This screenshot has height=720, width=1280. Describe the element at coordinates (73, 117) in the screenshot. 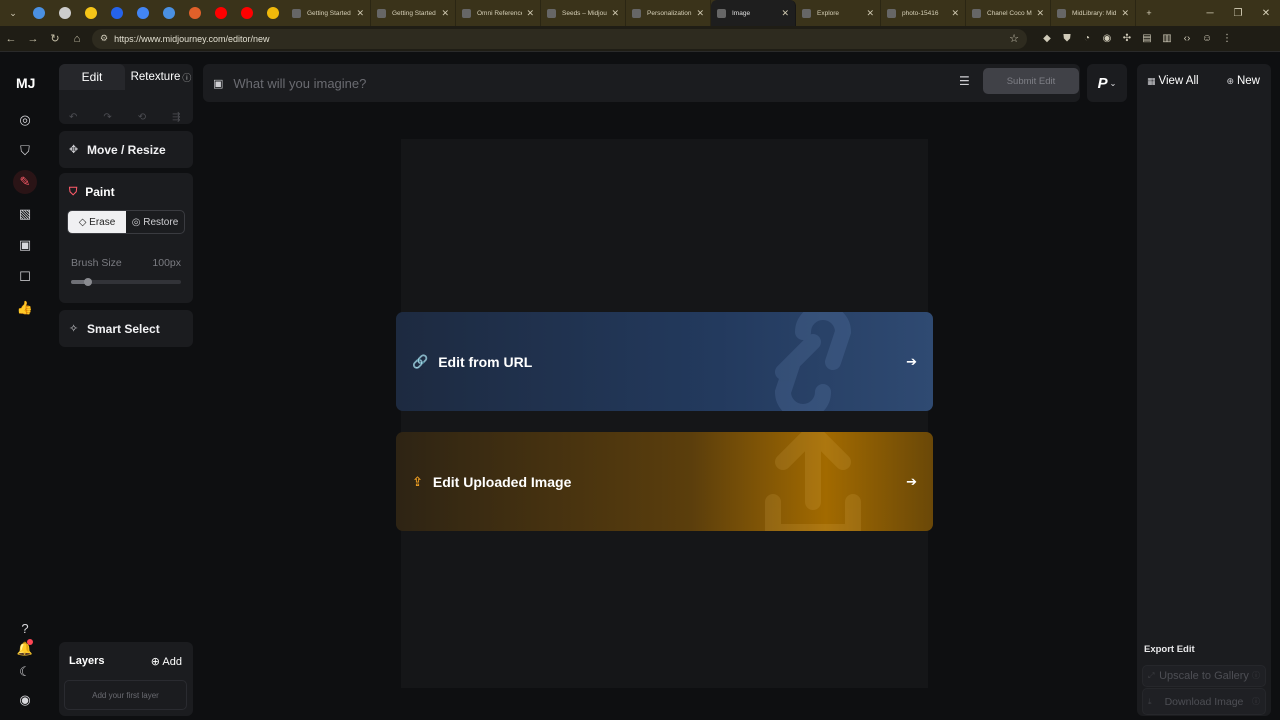

I see `undo-icon: ↶` at that location.